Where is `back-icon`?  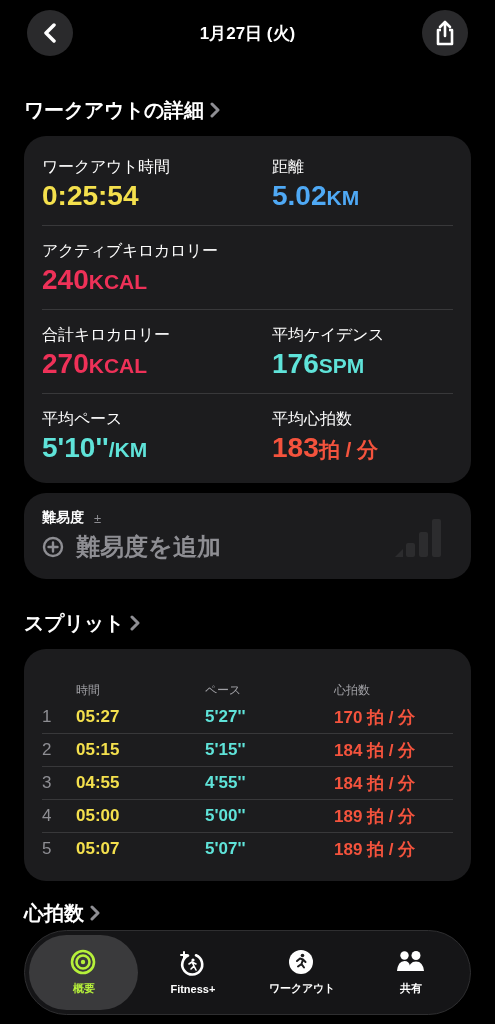
back-icon is located at coordinates (50, 33).